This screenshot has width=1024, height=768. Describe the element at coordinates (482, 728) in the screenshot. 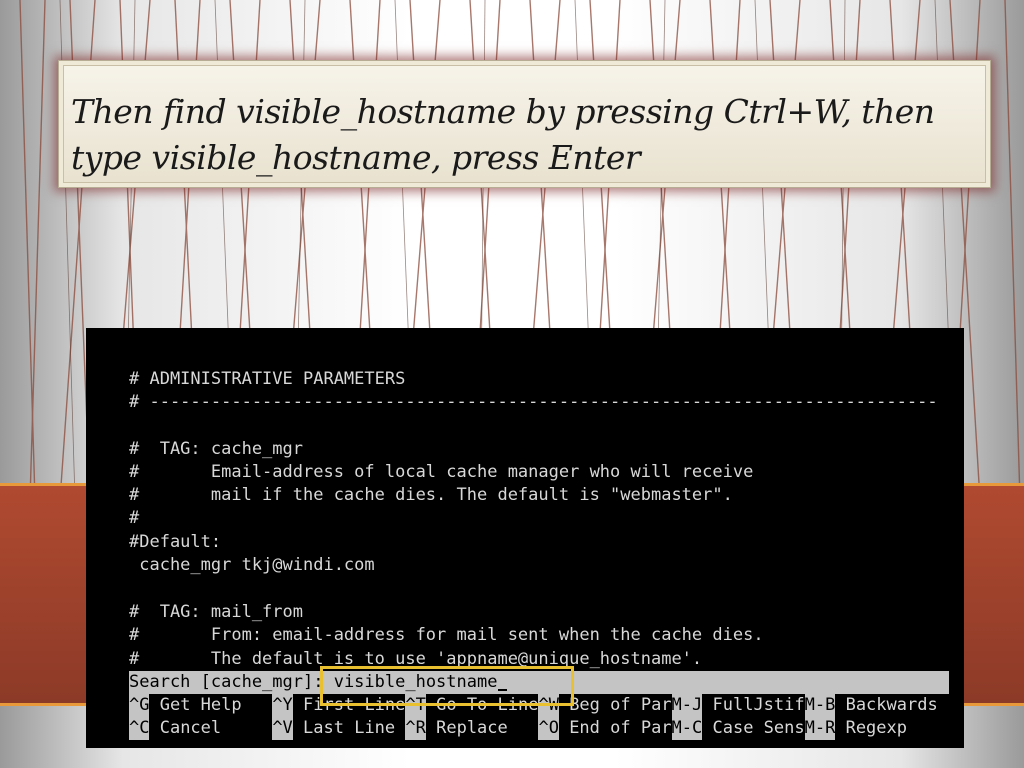

I see `shortcut-label: Replace` at that location.